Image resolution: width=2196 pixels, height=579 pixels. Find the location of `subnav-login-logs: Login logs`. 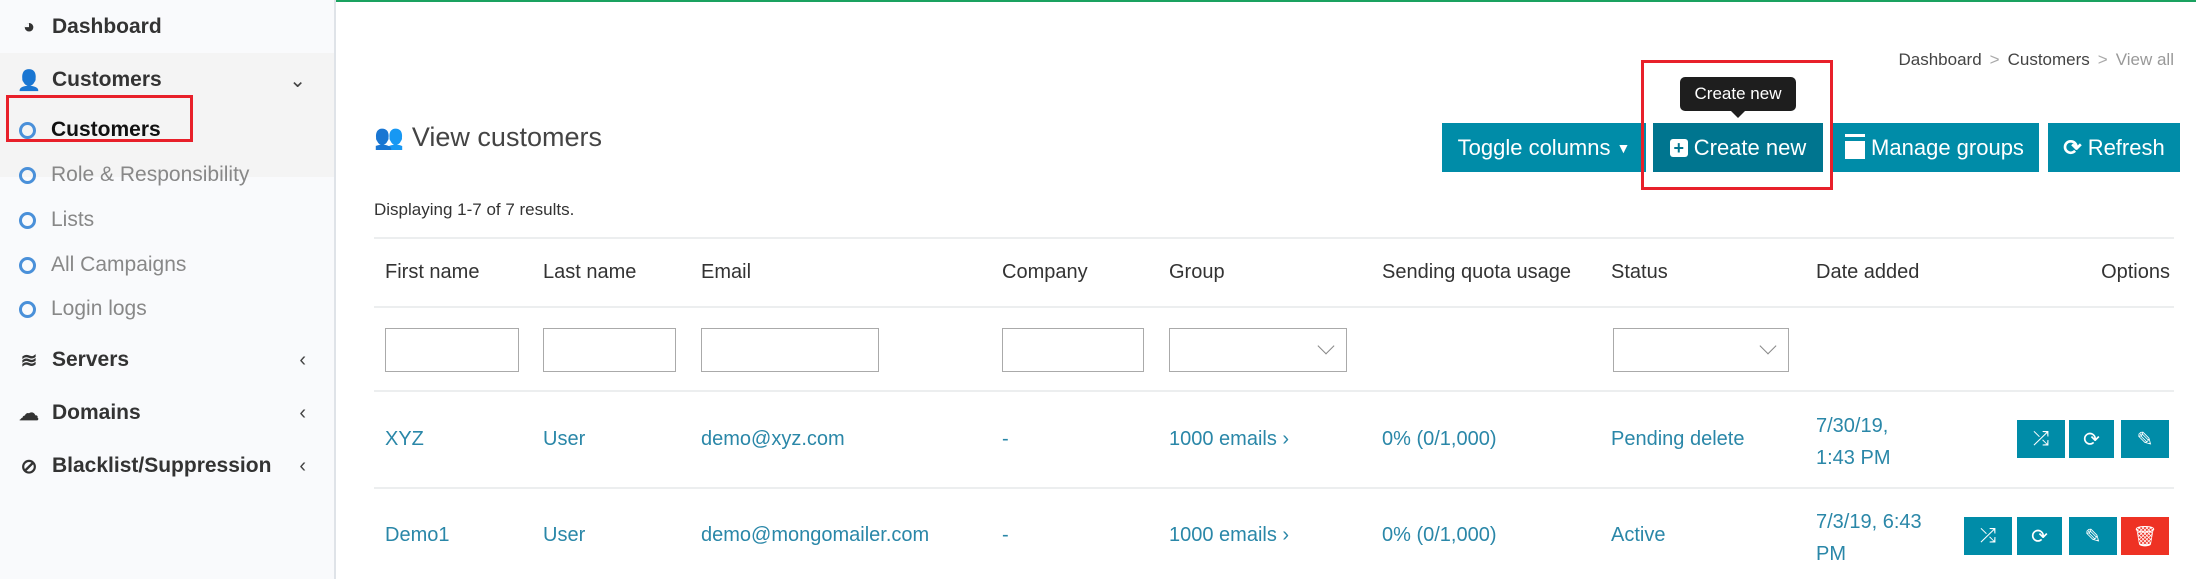

subnav-login-logs: Login logs is located at coordinates (167, 309).